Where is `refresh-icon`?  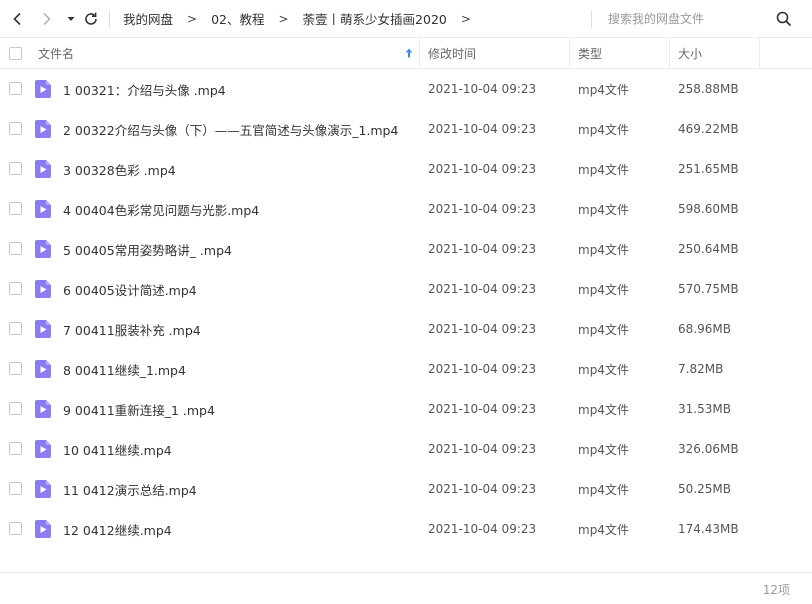
refresh-icon is located at coordinates (91, 18).